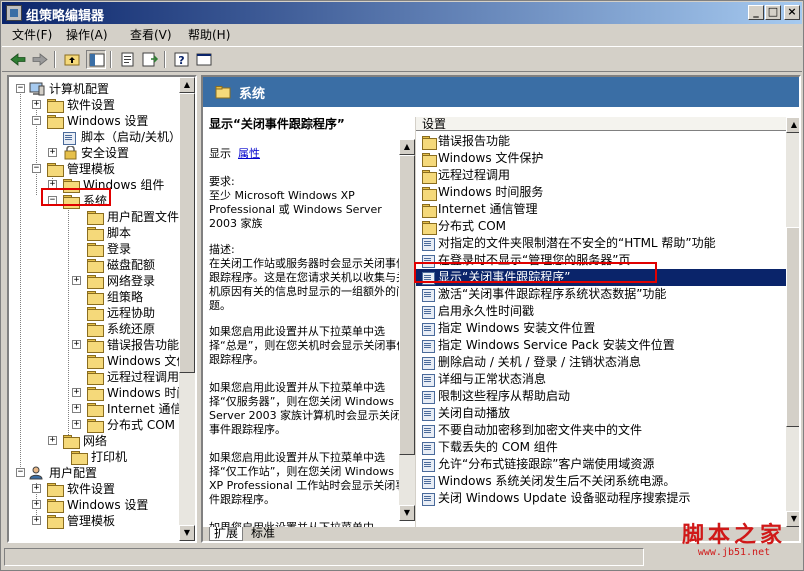 The height and width of the screenshot is (571, 804). What do you see at coordinates (601, 192) in the screenshot?
I see `list-item: Windows 时间服务` at bounding box center [601, 192].